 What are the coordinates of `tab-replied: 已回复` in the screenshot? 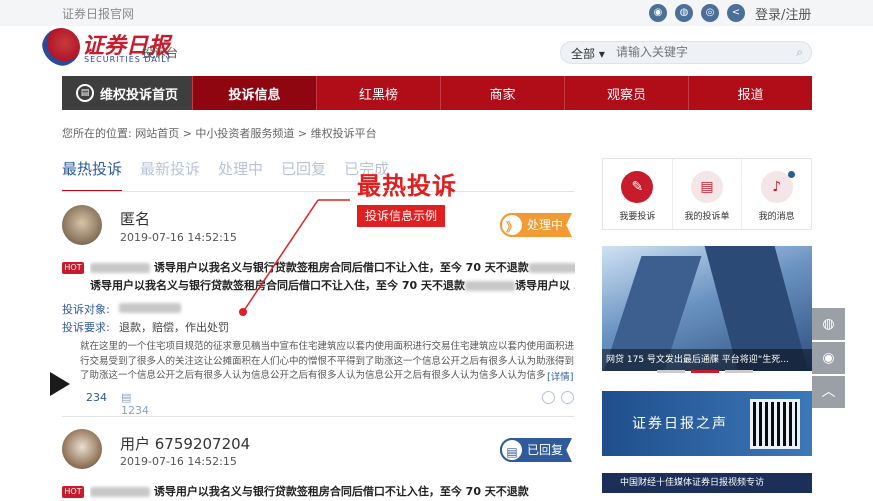 It's located at (303, 175).